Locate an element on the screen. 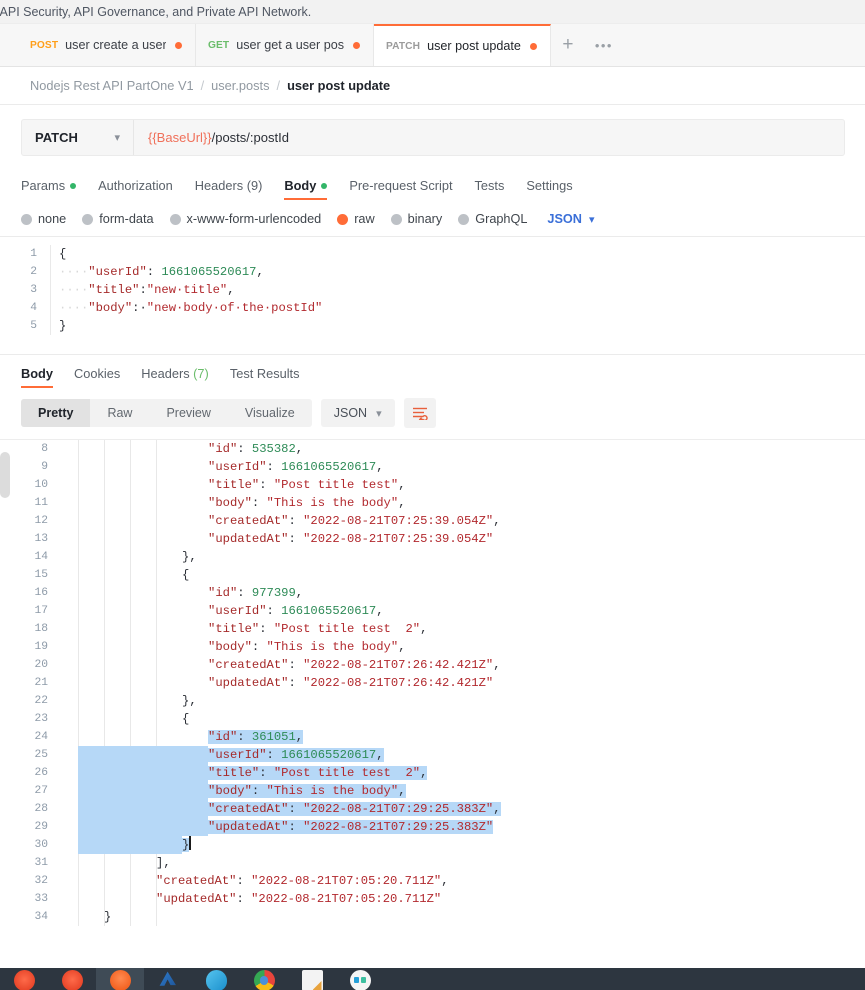  line-number: 30 is located at coordinates (41, 845).